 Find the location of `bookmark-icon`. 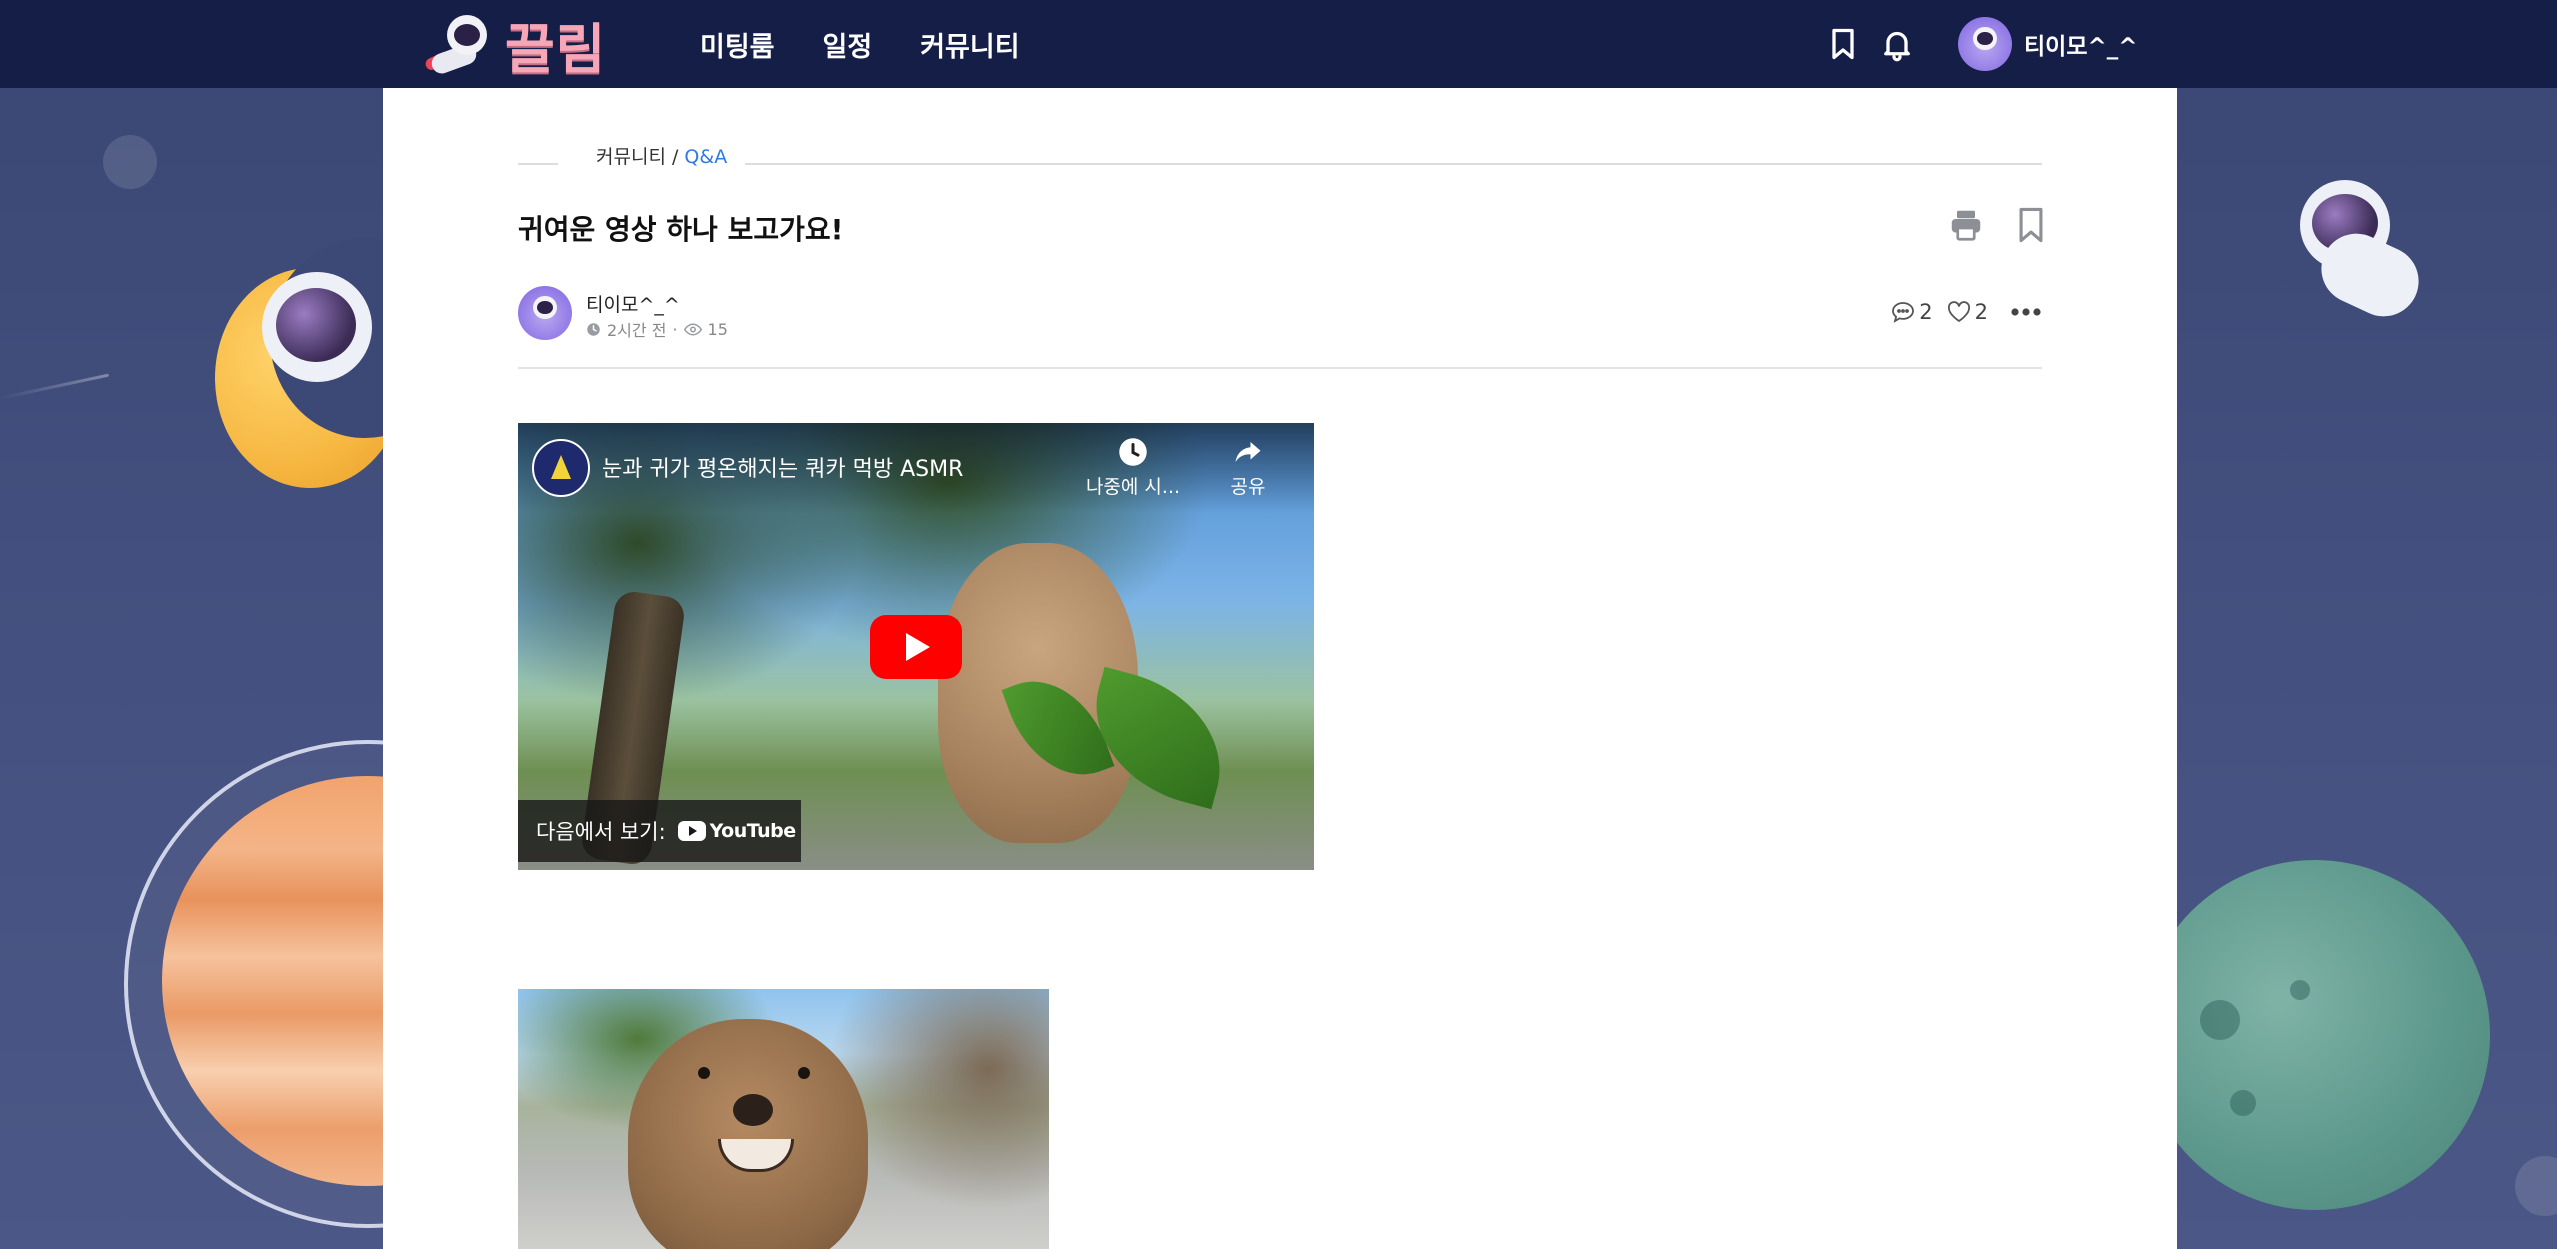

bookmark-icon is located at coordinates (1843, 44).